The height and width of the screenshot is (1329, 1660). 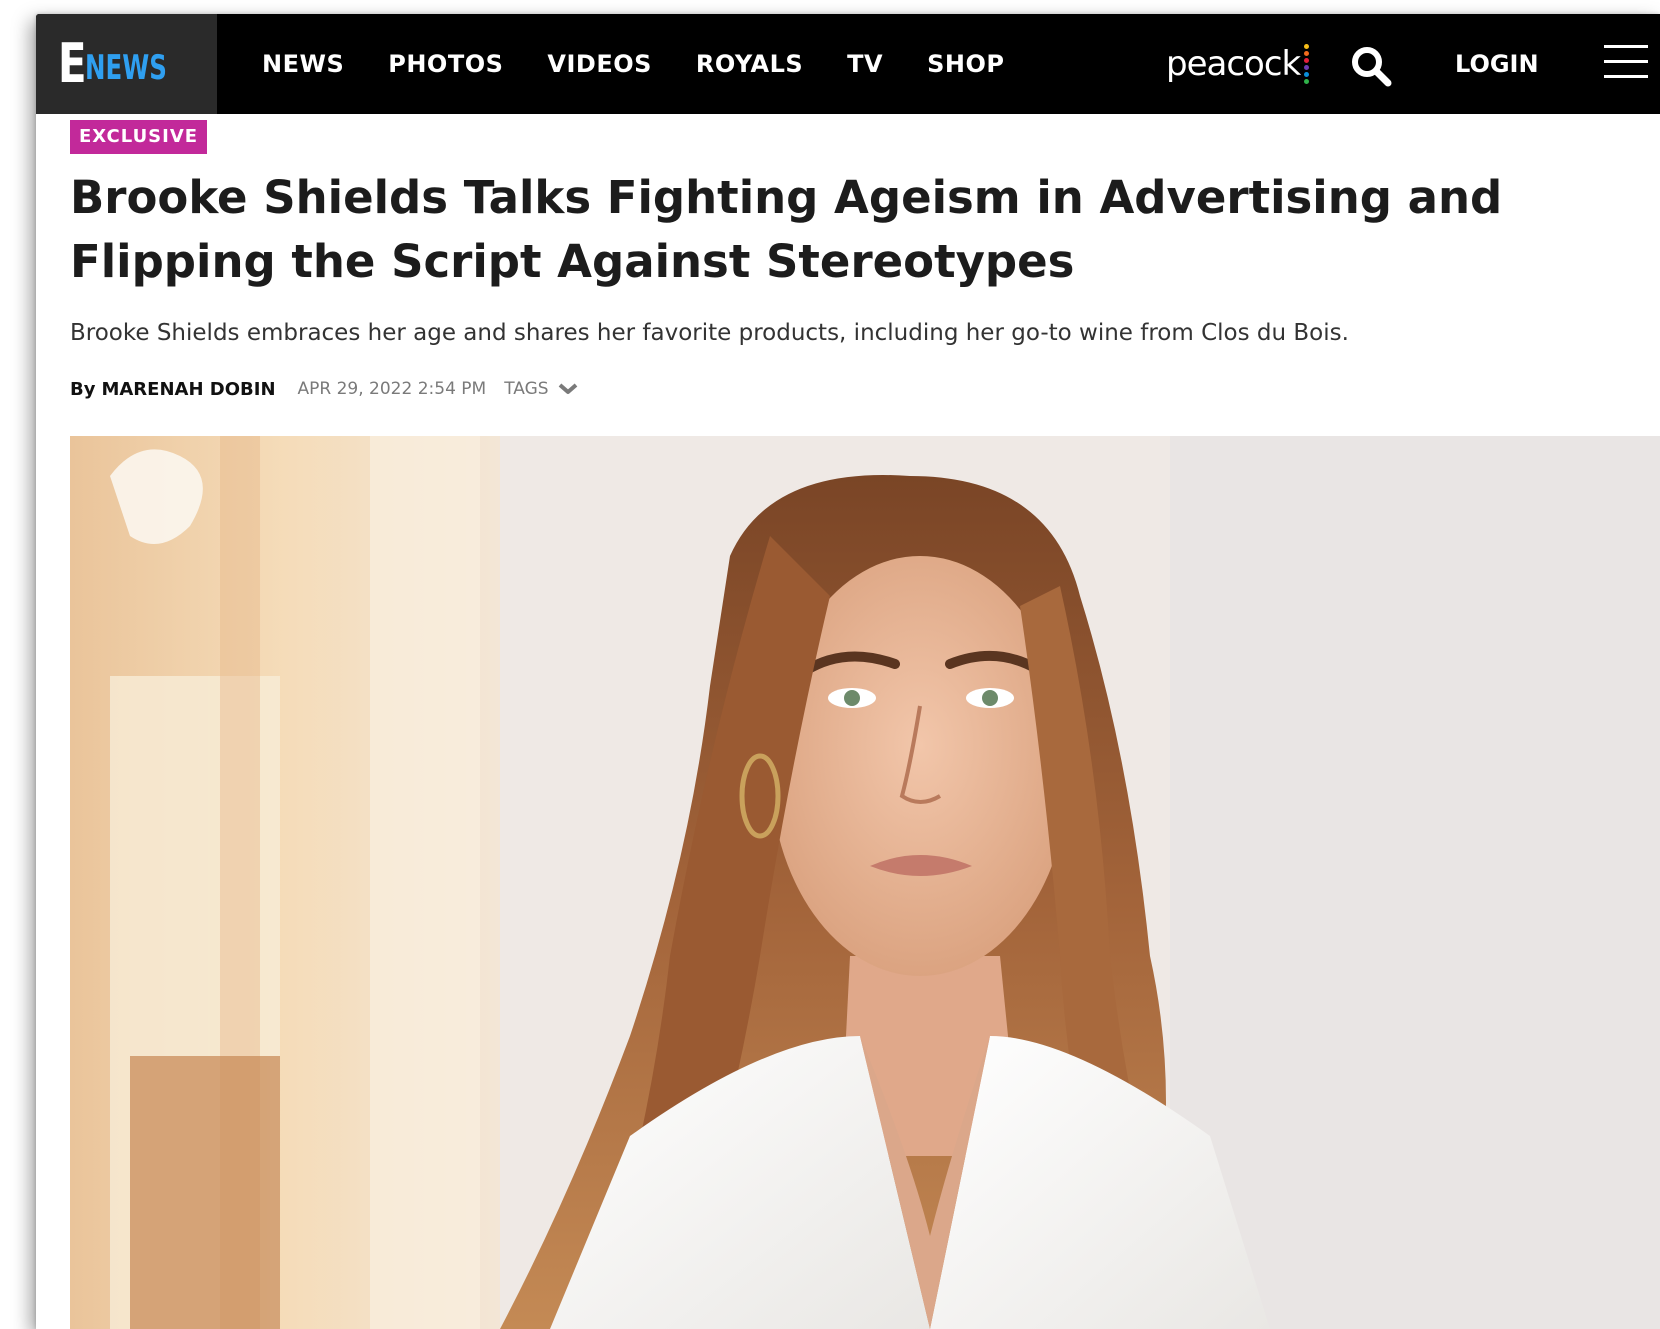 I want to click on exclusive-badge: EXCLUSIVE, so click(x=139, y=137).